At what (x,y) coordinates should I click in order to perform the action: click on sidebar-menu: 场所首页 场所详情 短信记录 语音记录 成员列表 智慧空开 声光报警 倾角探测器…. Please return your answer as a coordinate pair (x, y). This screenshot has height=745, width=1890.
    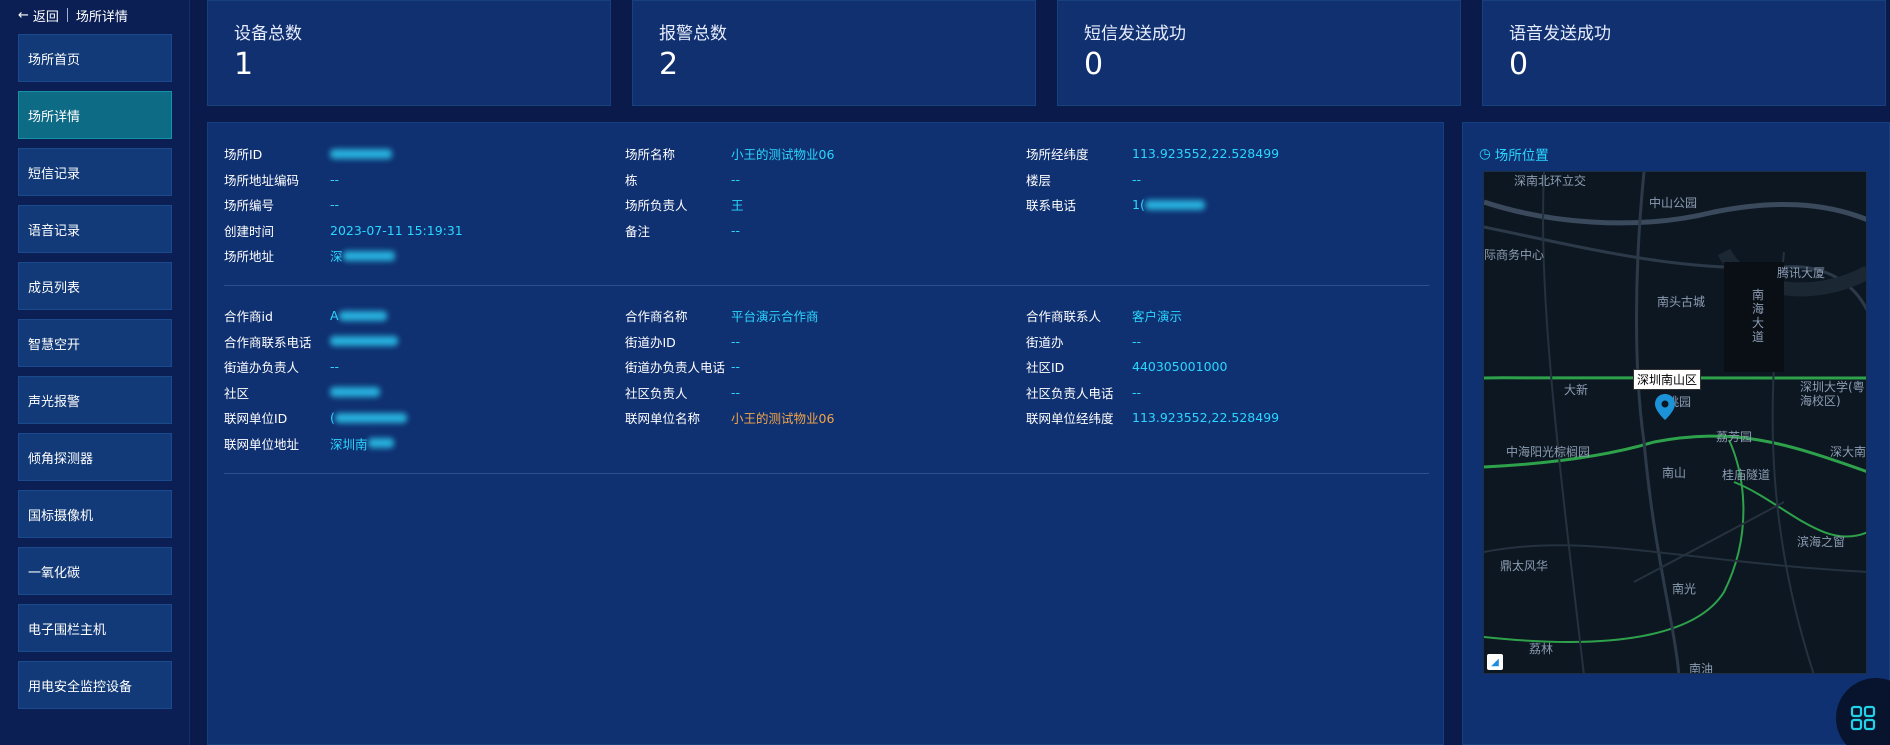
    Looking at the image, I should click on (94, 369).